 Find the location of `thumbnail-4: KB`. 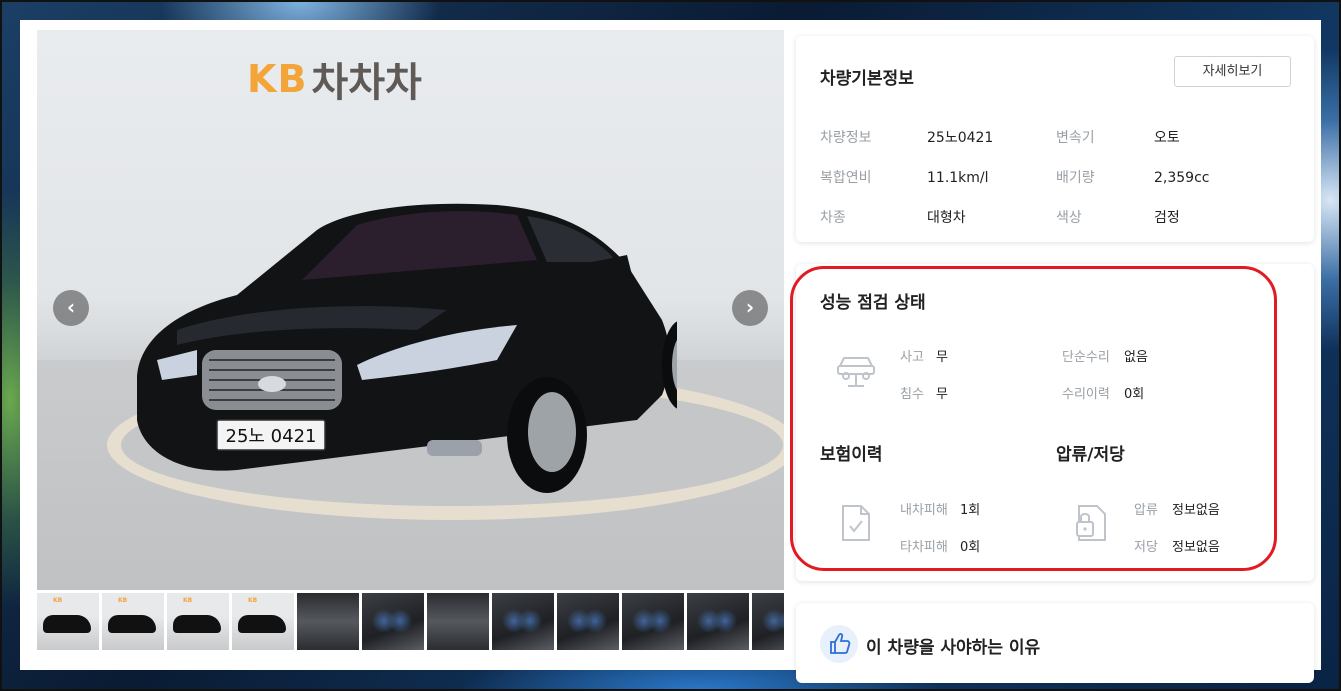

thumbnail-4: KB is located at coordinates (263, 621).